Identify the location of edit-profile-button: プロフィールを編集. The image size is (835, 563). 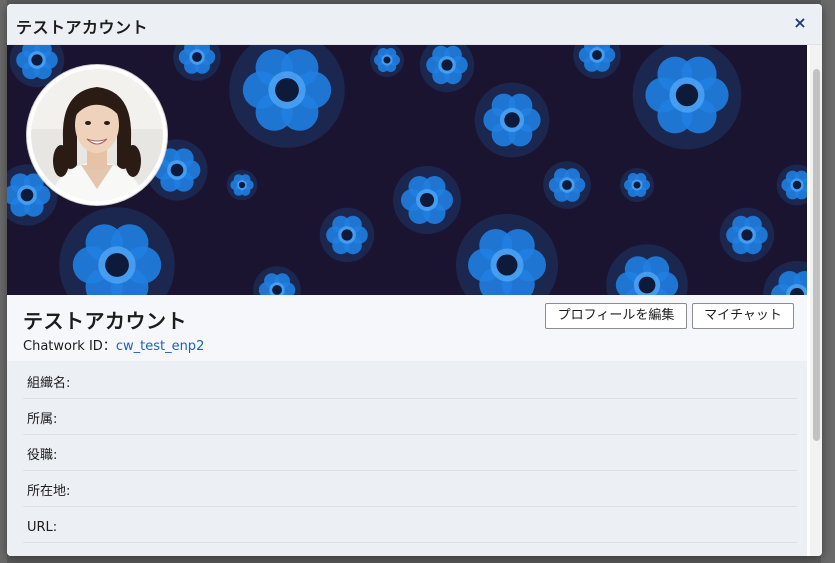
(616, 316).